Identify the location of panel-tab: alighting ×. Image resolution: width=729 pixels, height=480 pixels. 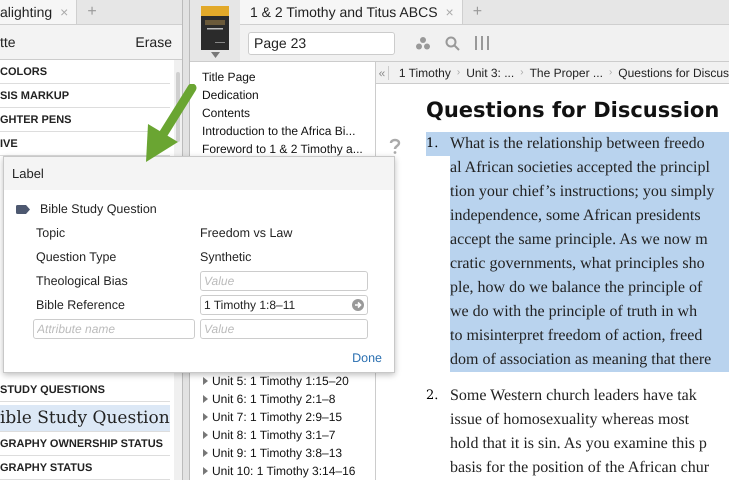
(39, 12).